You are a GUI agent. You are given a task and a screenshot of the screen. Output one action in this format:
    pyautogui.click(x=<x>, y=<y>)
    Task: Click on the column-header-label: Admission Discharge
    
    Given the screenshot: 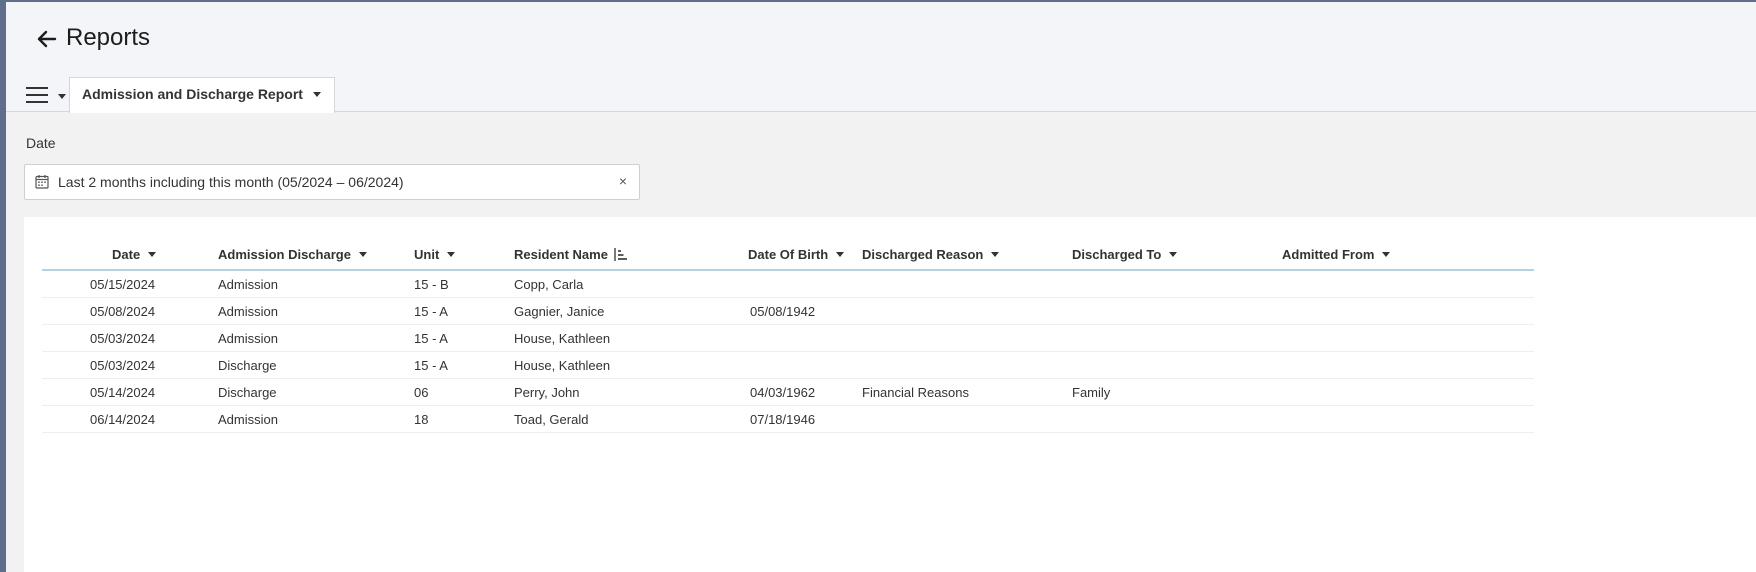 What is the action you would take?
    pyautogui.click(x=284, y=254)
    